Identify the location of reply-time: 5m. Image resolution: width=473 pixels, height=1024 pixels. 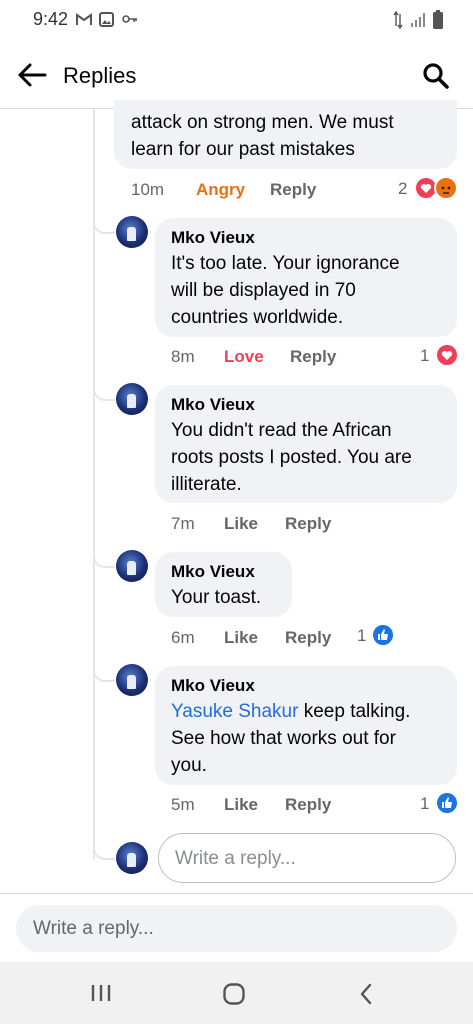
(183, 804).